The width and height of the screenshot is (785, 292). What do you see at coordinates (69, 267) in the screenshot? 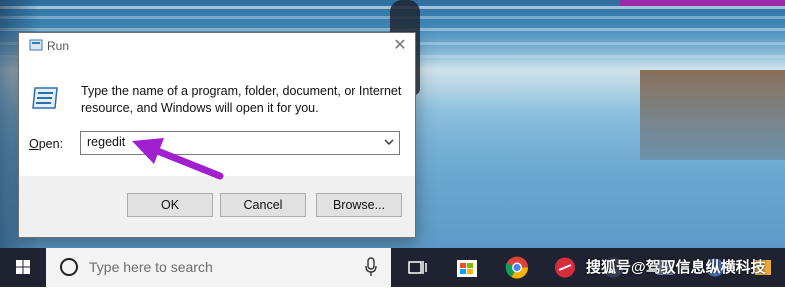
I see `search-icon` at bounding box center [69, 267].